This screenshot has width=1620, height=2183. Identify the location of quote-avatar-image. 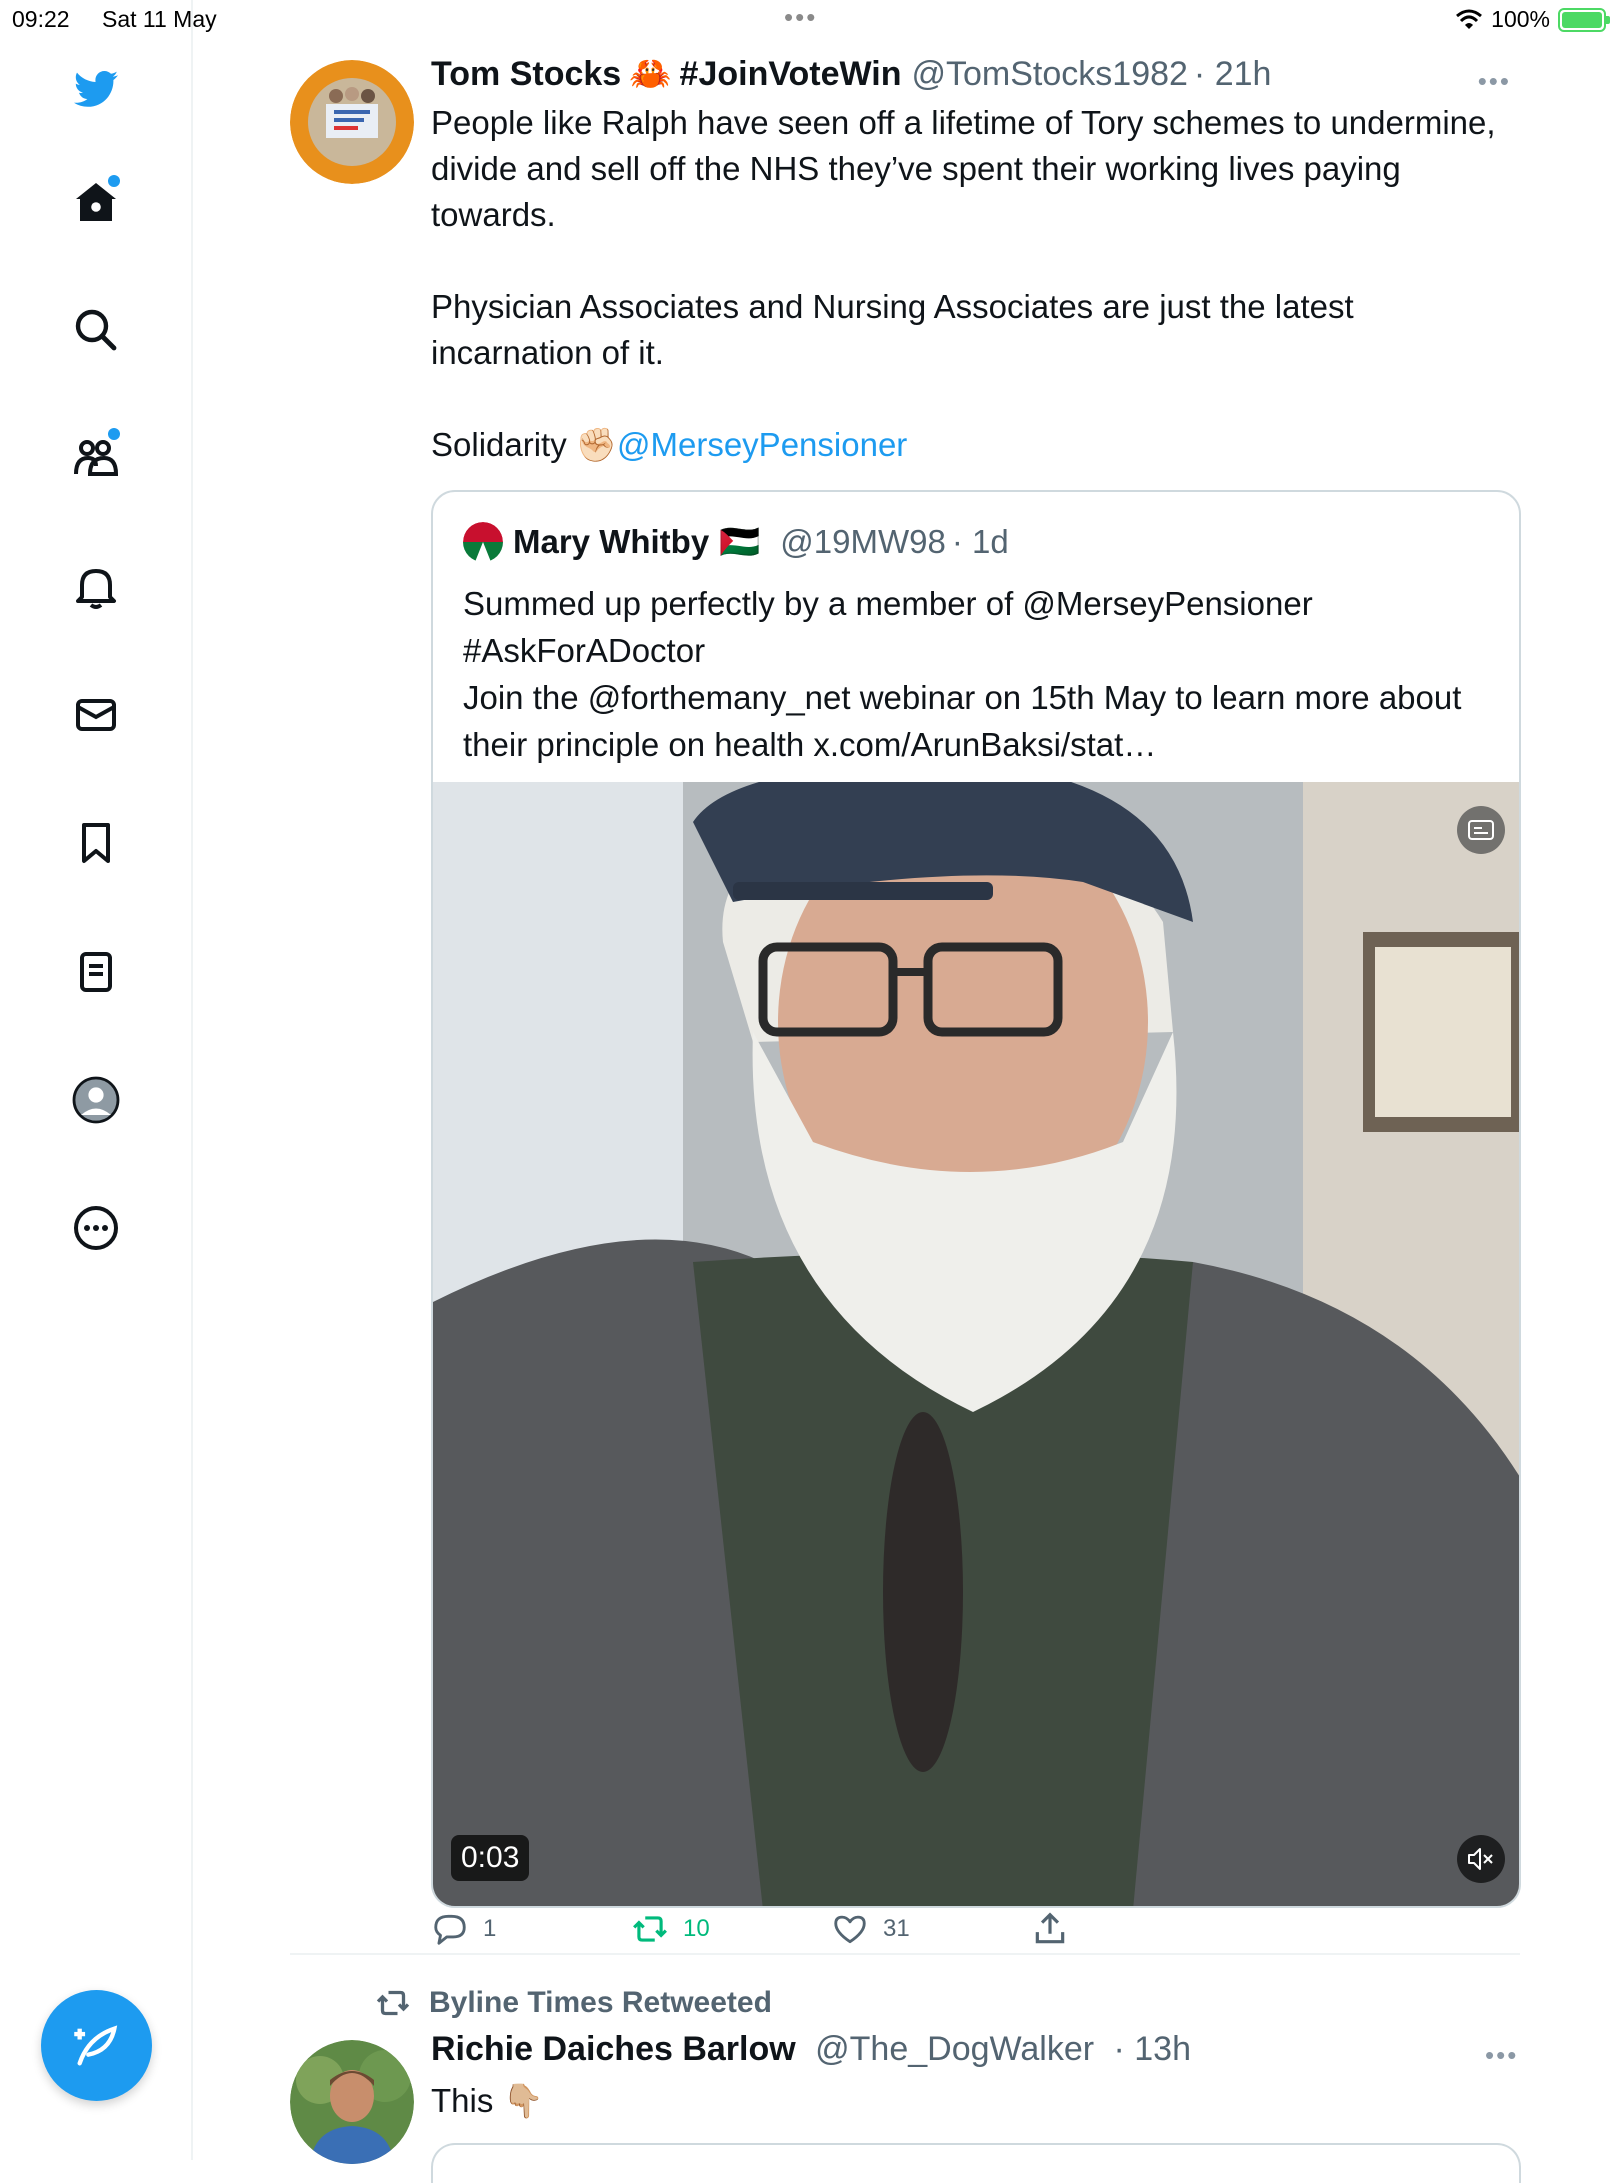
(483, 542).